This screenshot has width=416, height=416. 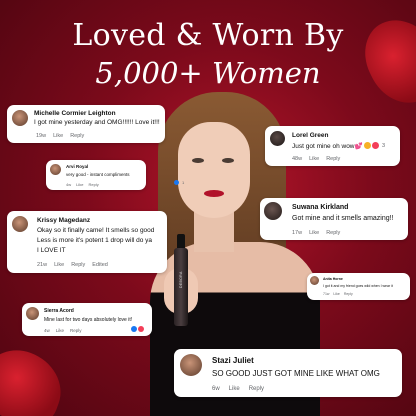 I want to click on neck, so click(x=214, y=232).